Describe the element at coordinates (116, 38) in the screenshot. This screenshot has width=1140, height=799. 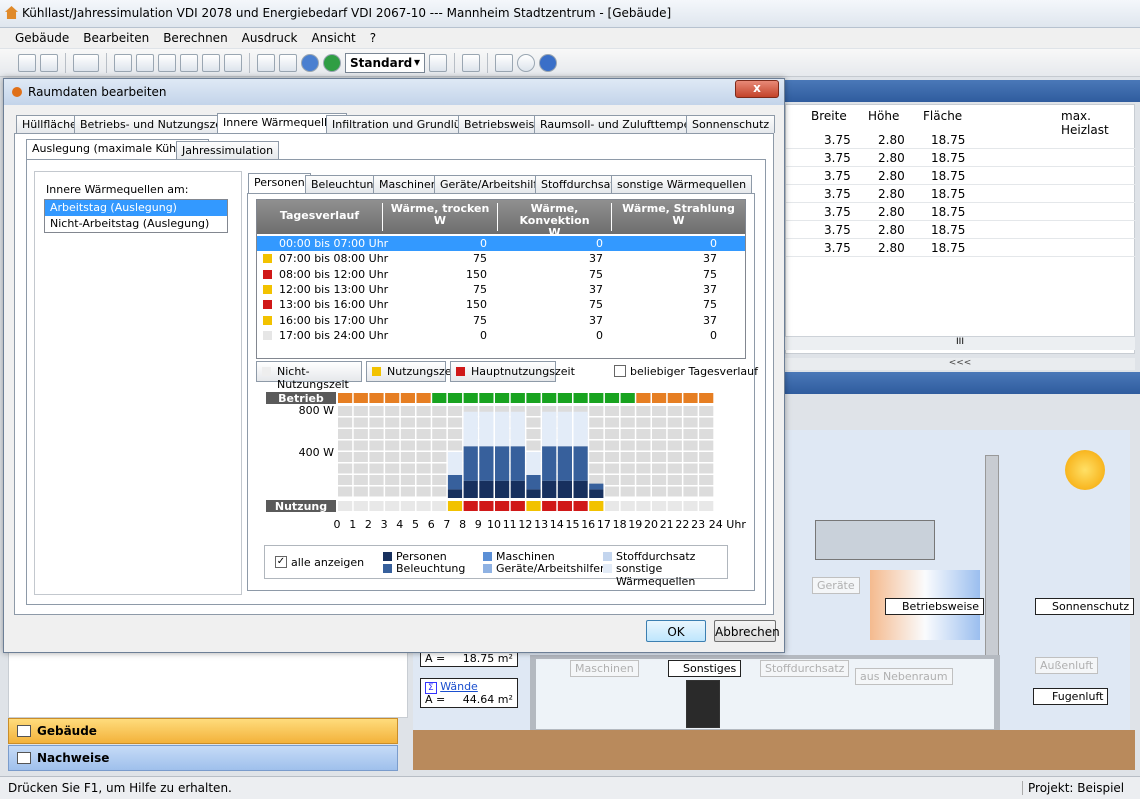
I see `menu-bearbeiten: Bearbeiten` at that location.